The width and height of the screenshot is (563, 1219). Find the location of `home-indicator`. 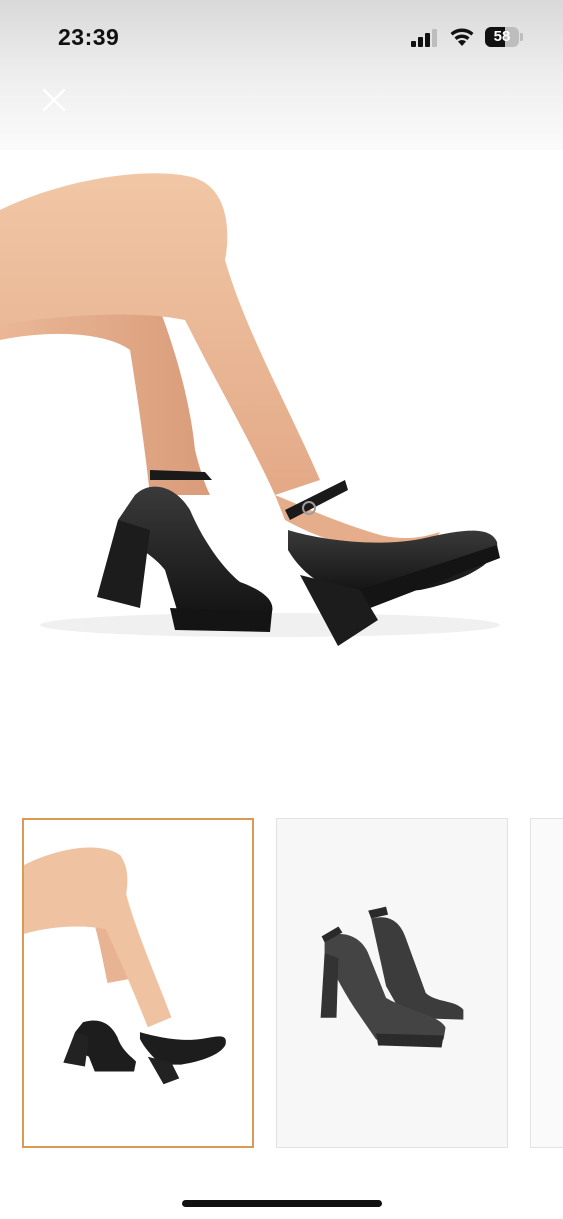

home-indicator is located at coordinates (282, 1203).